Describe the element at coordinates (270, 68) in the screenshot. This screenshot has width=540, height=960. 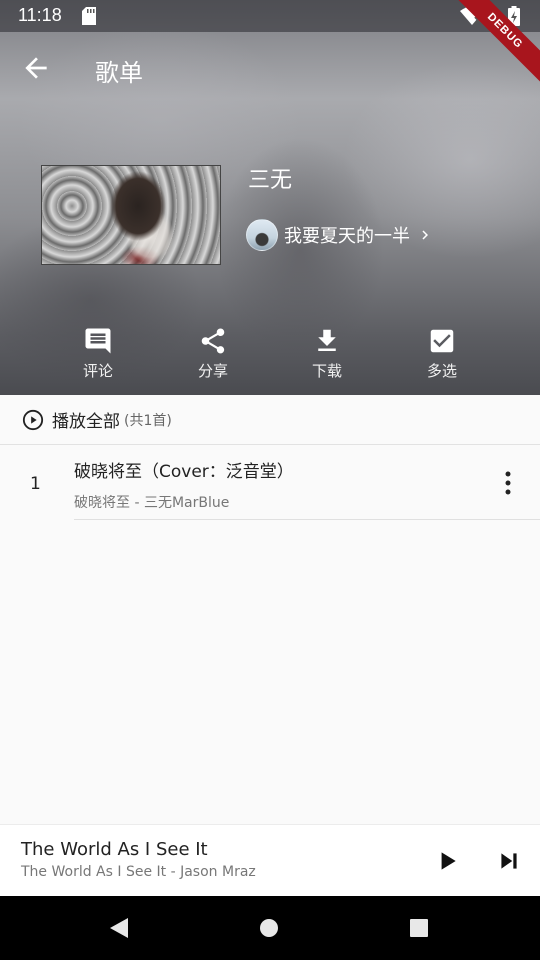
I see `app-bar: 歌单` at that location.